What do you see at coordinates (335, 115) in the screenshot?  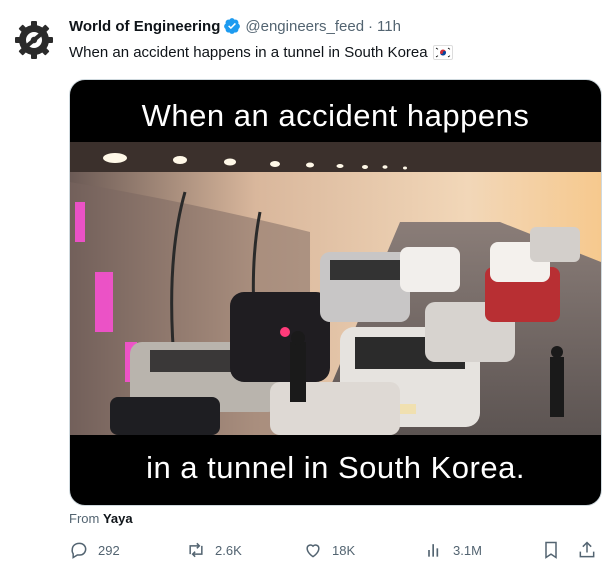 I see `video-caption-top: When an accident happens` at bounding box center [335, 115].